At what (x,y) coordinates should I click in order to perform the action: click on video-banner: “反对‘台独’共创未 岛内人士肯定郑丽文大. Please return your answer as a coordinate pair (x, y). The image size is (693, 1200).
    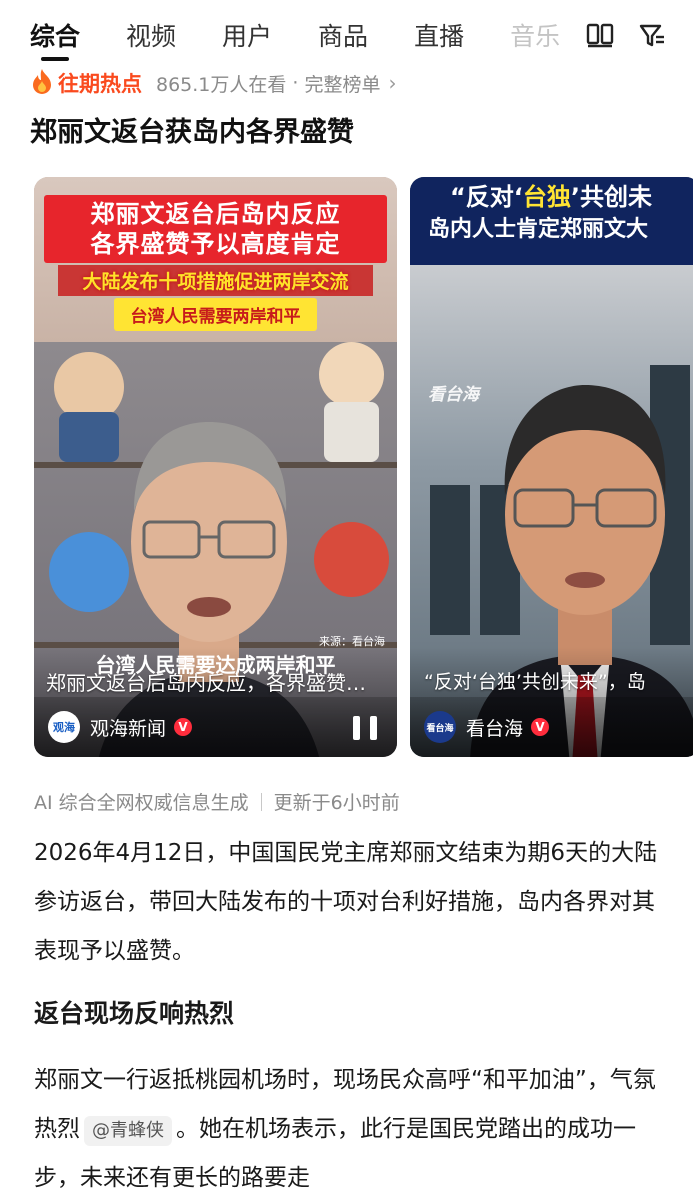
    Looking at the image, I should click on (551, 221).